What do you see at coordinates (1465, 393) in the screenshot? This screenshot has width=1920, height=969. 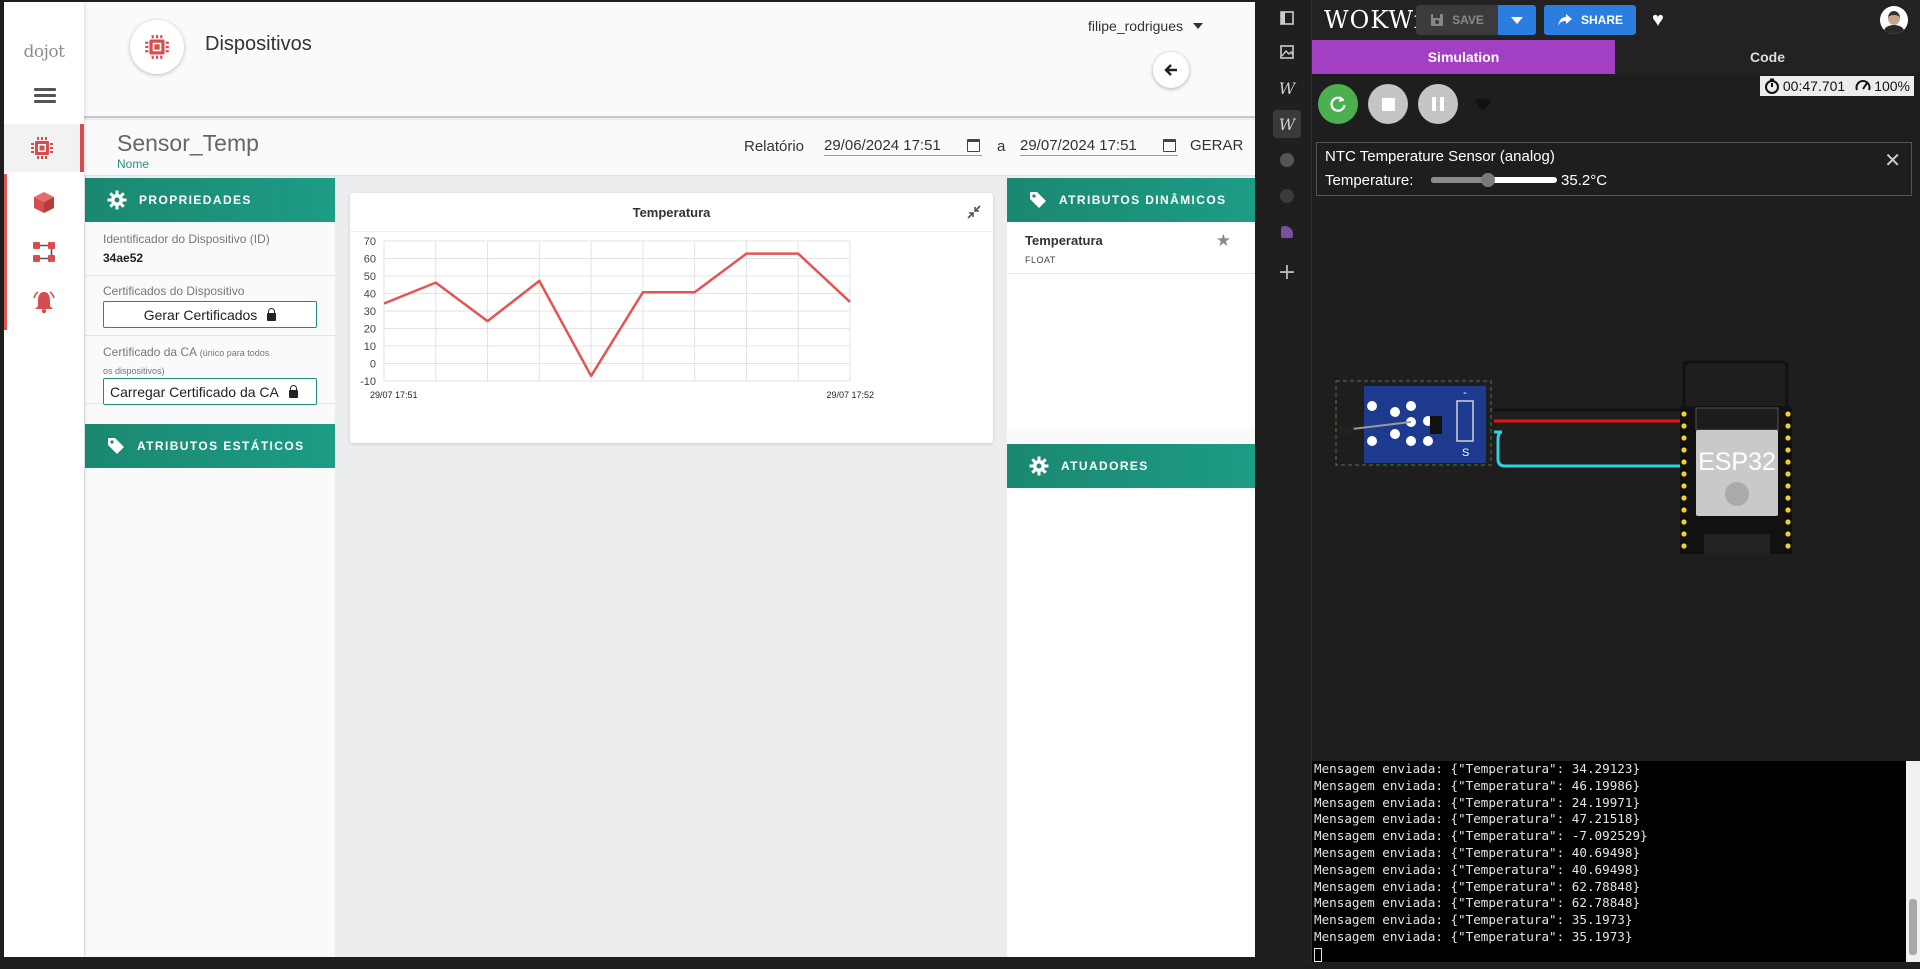 I see `sensor-minus-label: -` at bounding box center [1465, 393].